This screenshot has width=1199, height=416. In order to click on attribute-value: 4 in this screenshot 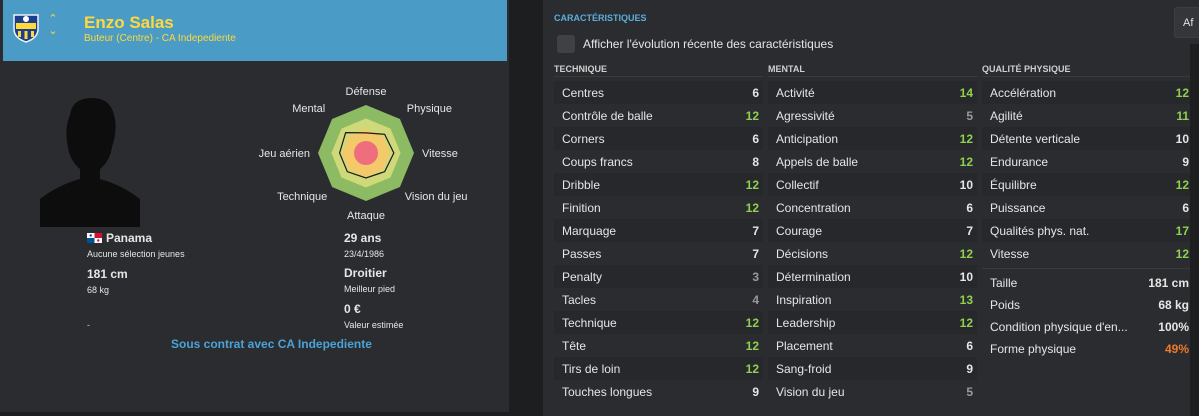, I will do `click(755, 299)`.